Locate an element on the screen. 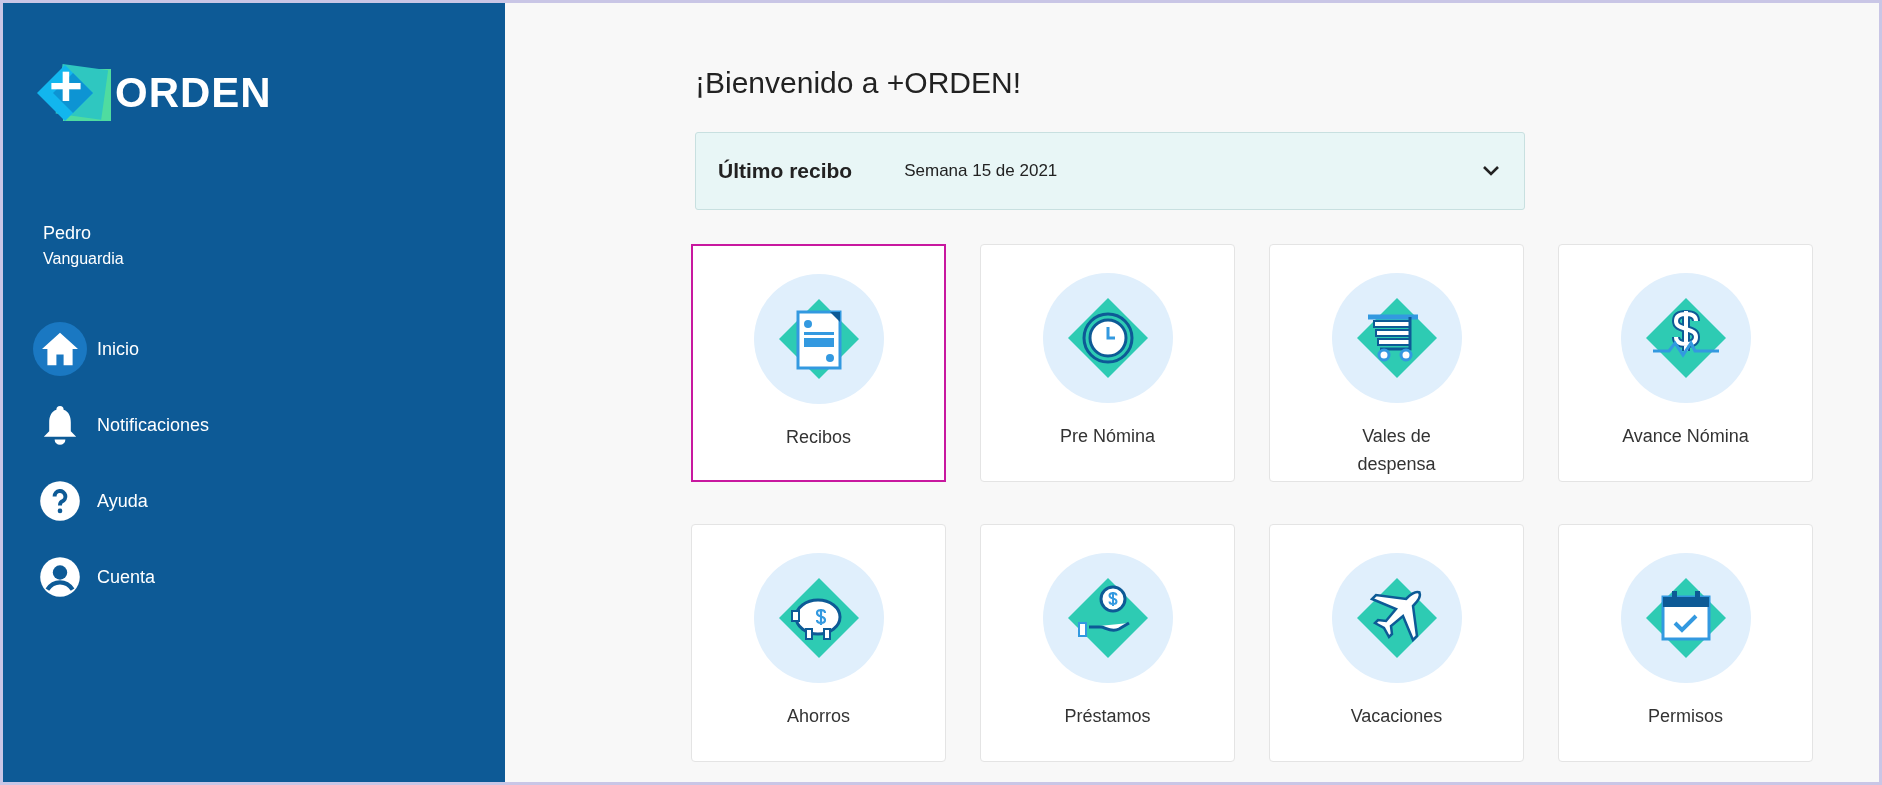 The image size is (1882, 785). menu-card: Avance Nómina is located at coordinates (1685, 363).